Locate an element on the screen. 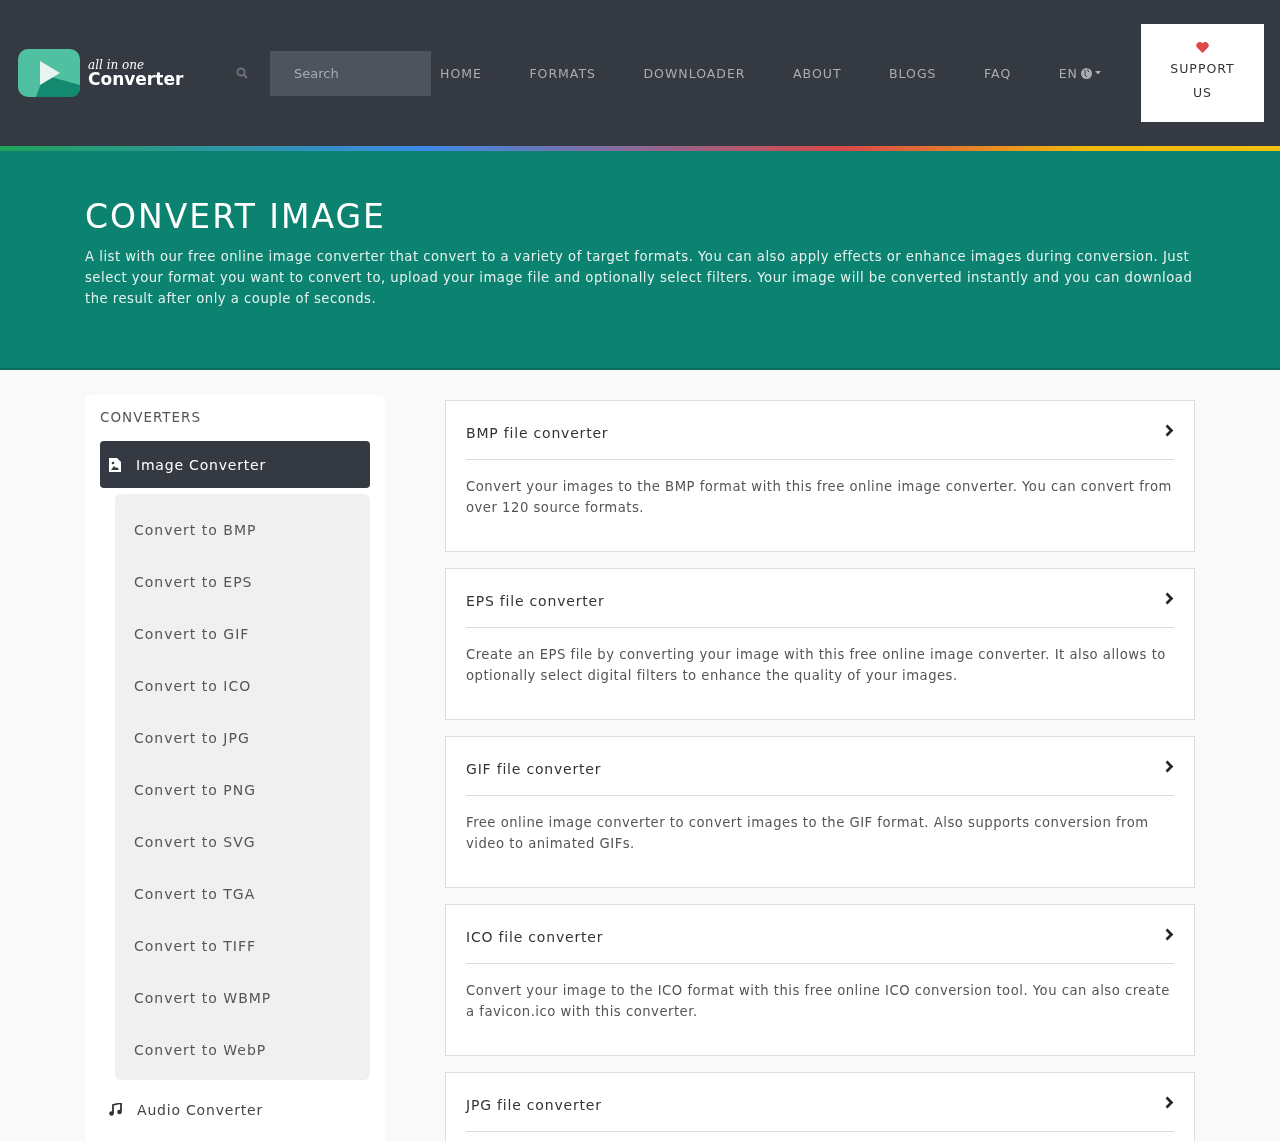 This screenshot has width=1280, height=1141. nav-link: HOME is located at coordinates (461, 73).